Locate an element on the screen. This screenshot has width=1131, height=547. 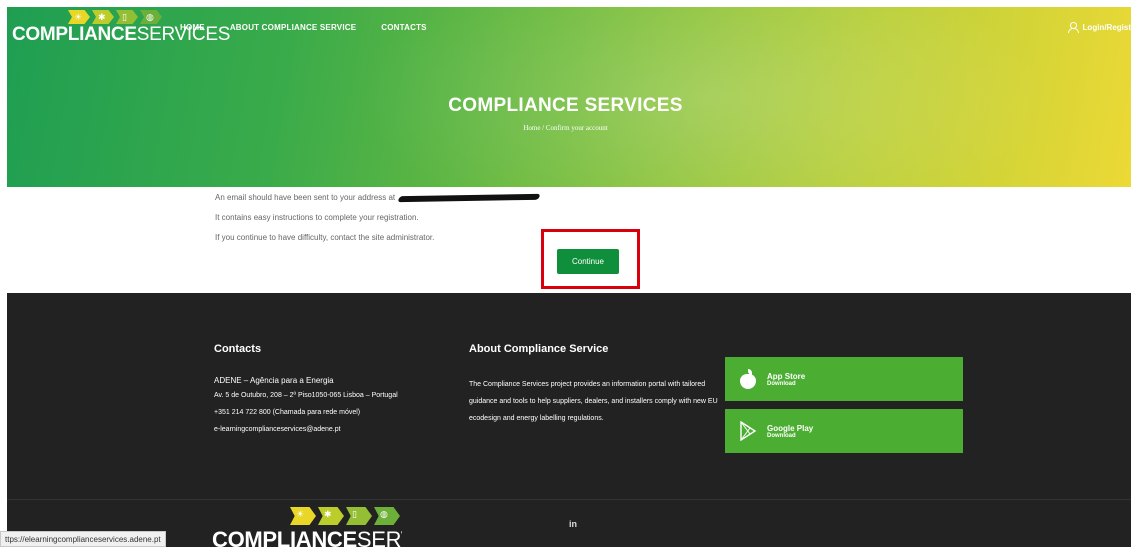
footer-logo-light: SERVICES is located at coordinates (379, 537).